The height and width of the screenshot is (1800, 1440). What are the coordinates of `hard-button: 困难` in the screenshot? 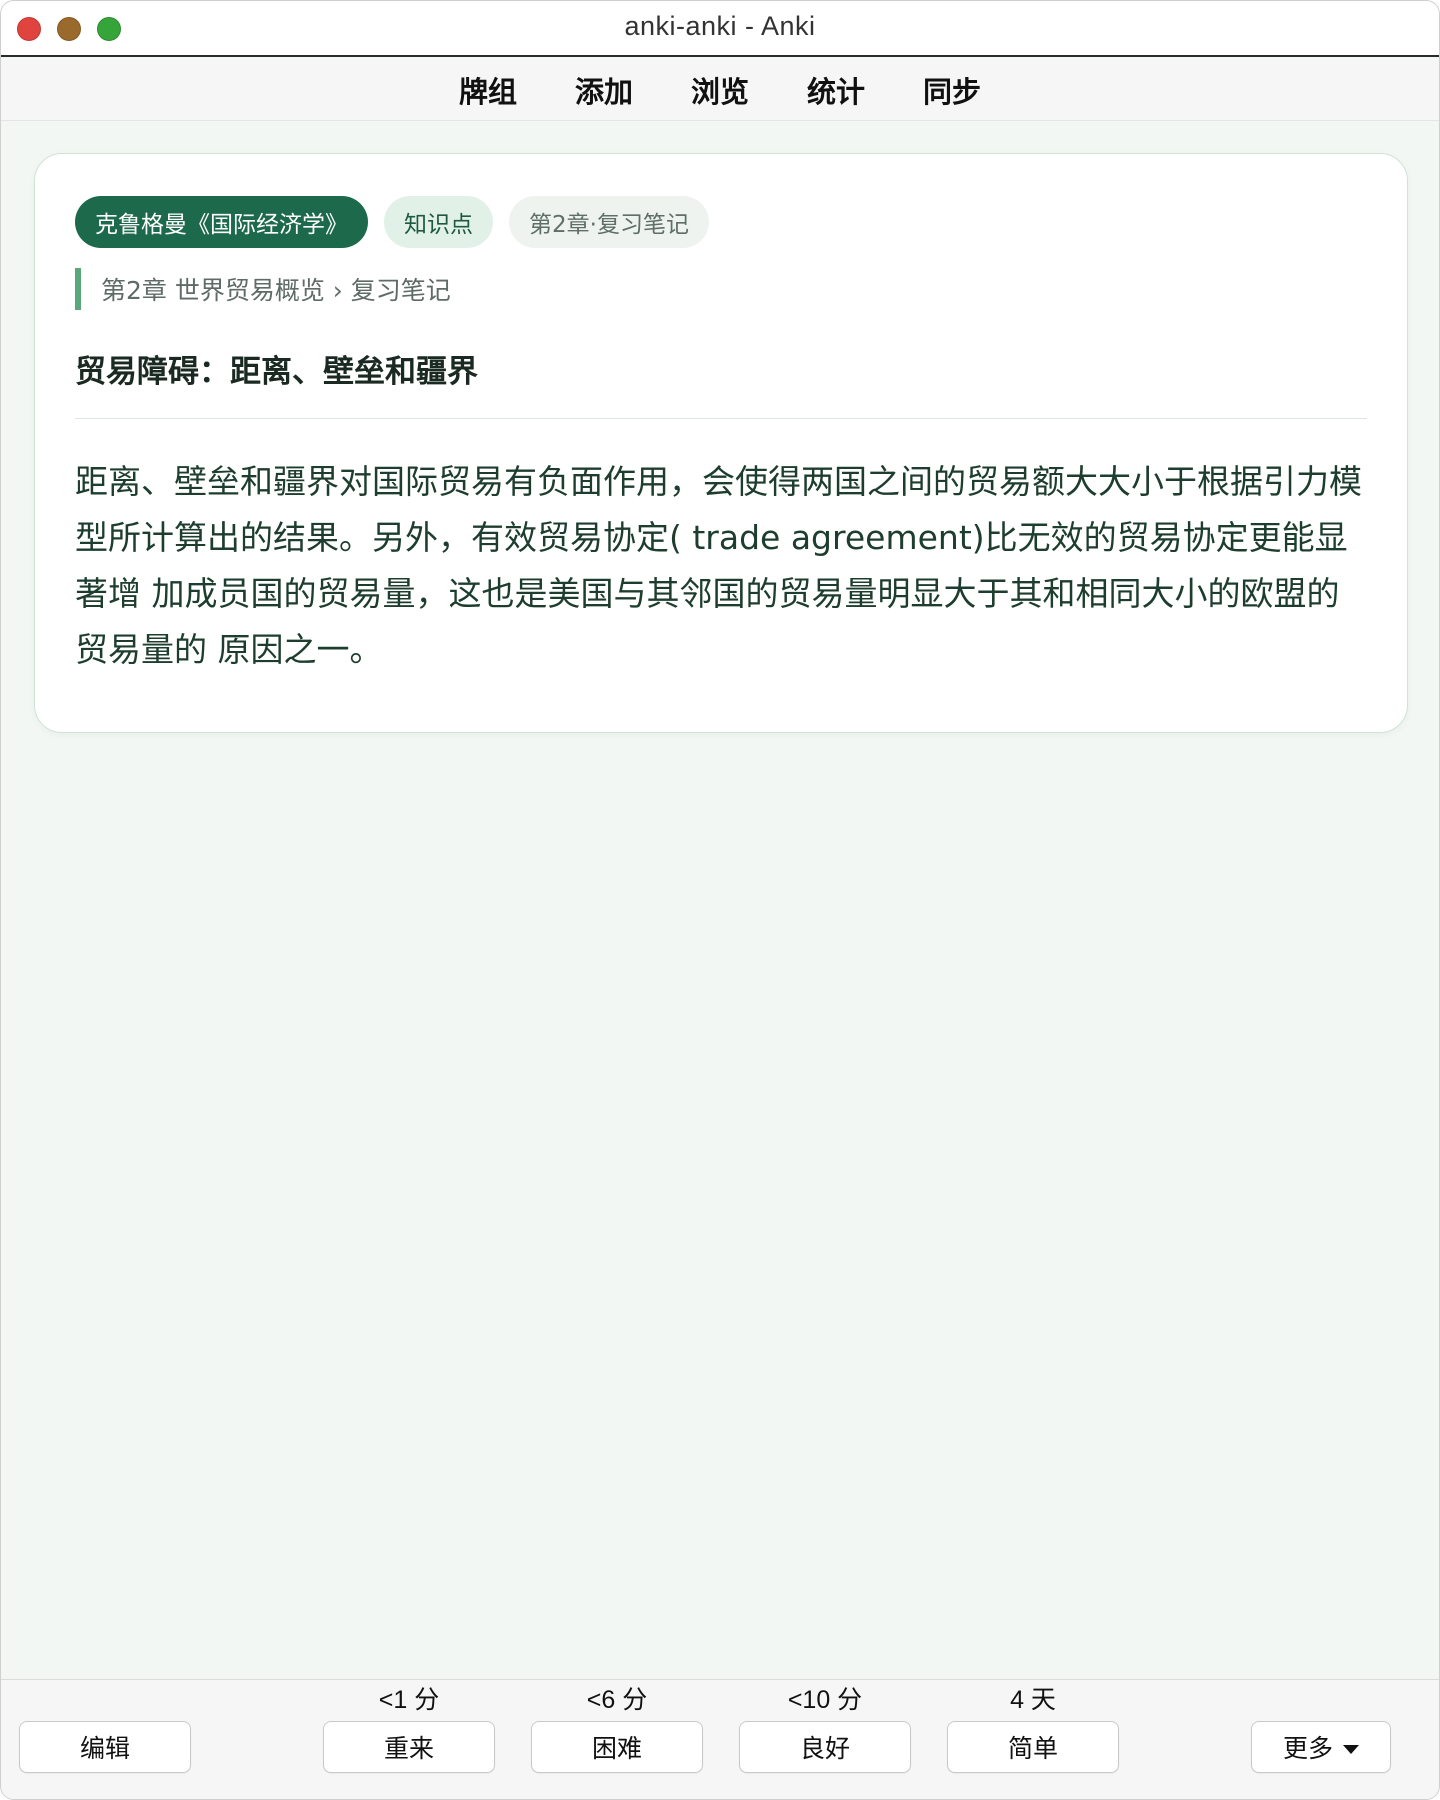 It's located at (617, 1747).